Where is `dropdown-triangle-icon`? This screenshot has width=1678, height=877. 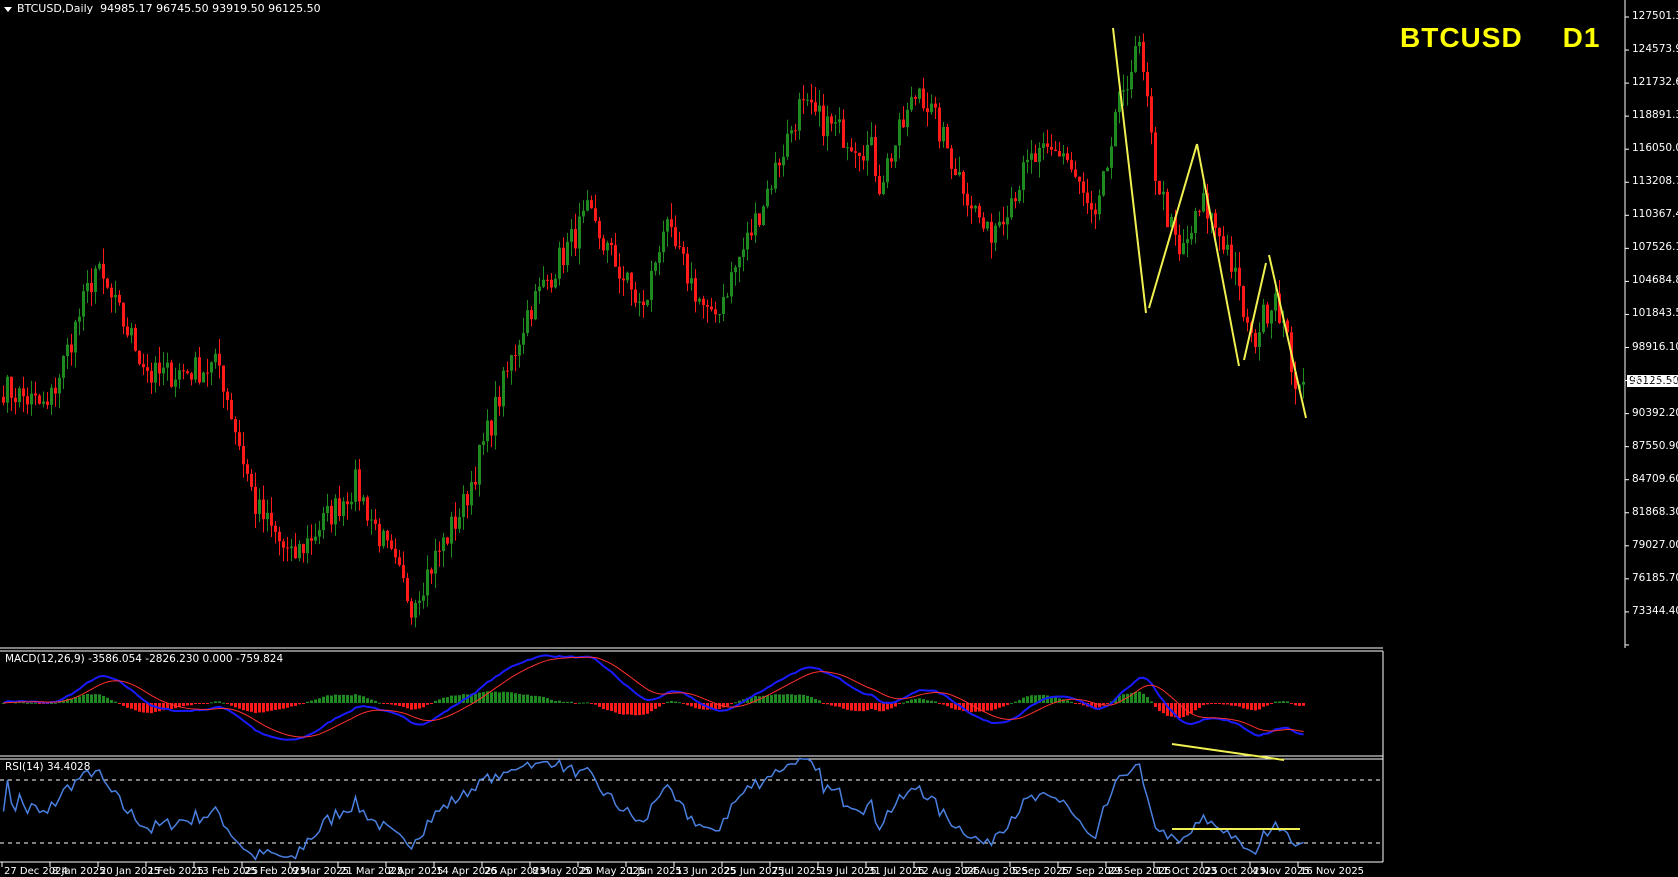
dropdown-triangle-icon is located at coordinates (8, 9).